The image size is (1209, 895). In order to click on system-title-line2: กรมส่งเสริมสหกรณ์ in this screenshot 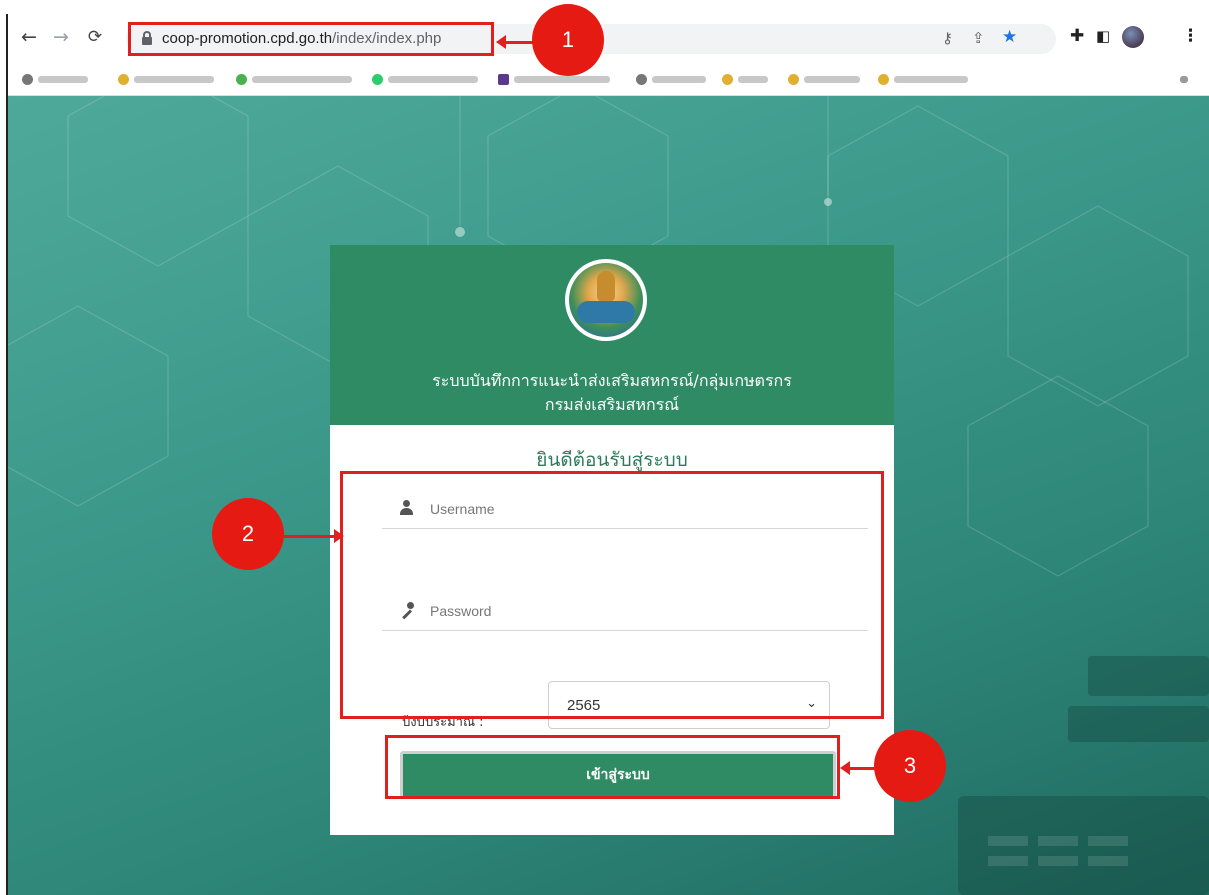, I will do `click(612, 404)`.